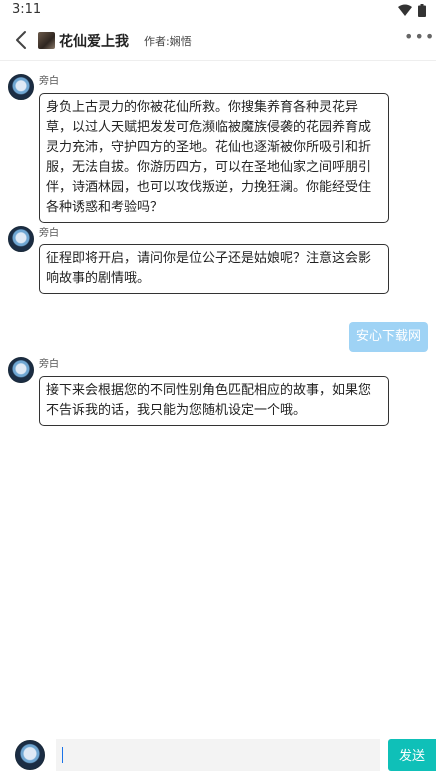  I want to click on input-bar: 发送, so click(218, 756).